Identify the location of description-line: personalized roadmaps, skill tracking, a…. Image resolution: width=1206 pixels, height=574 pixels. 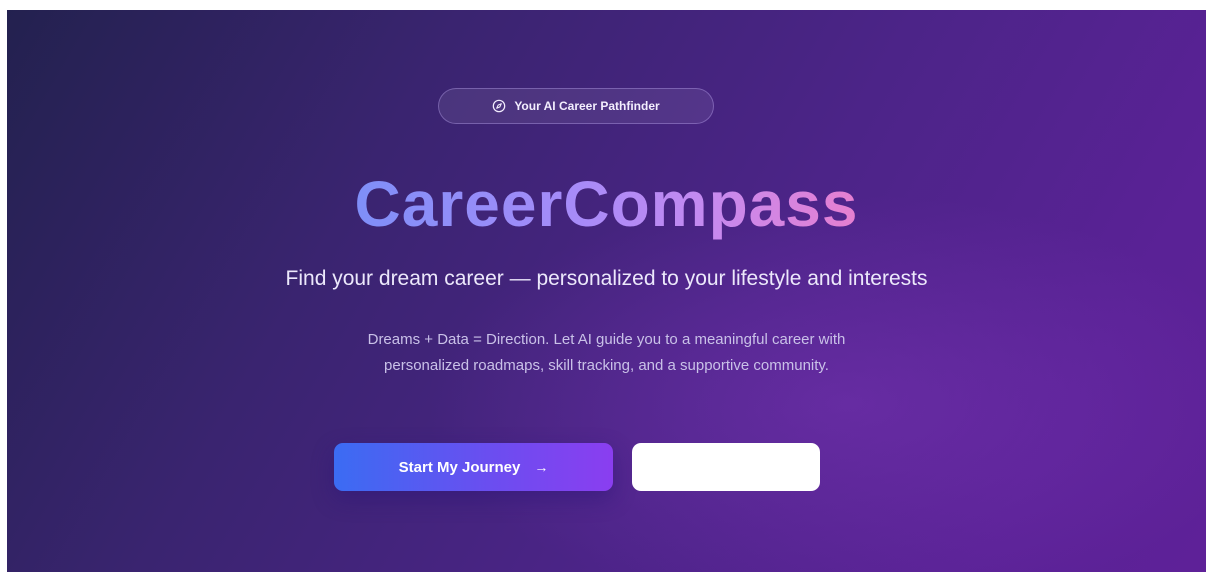
(606, 365).